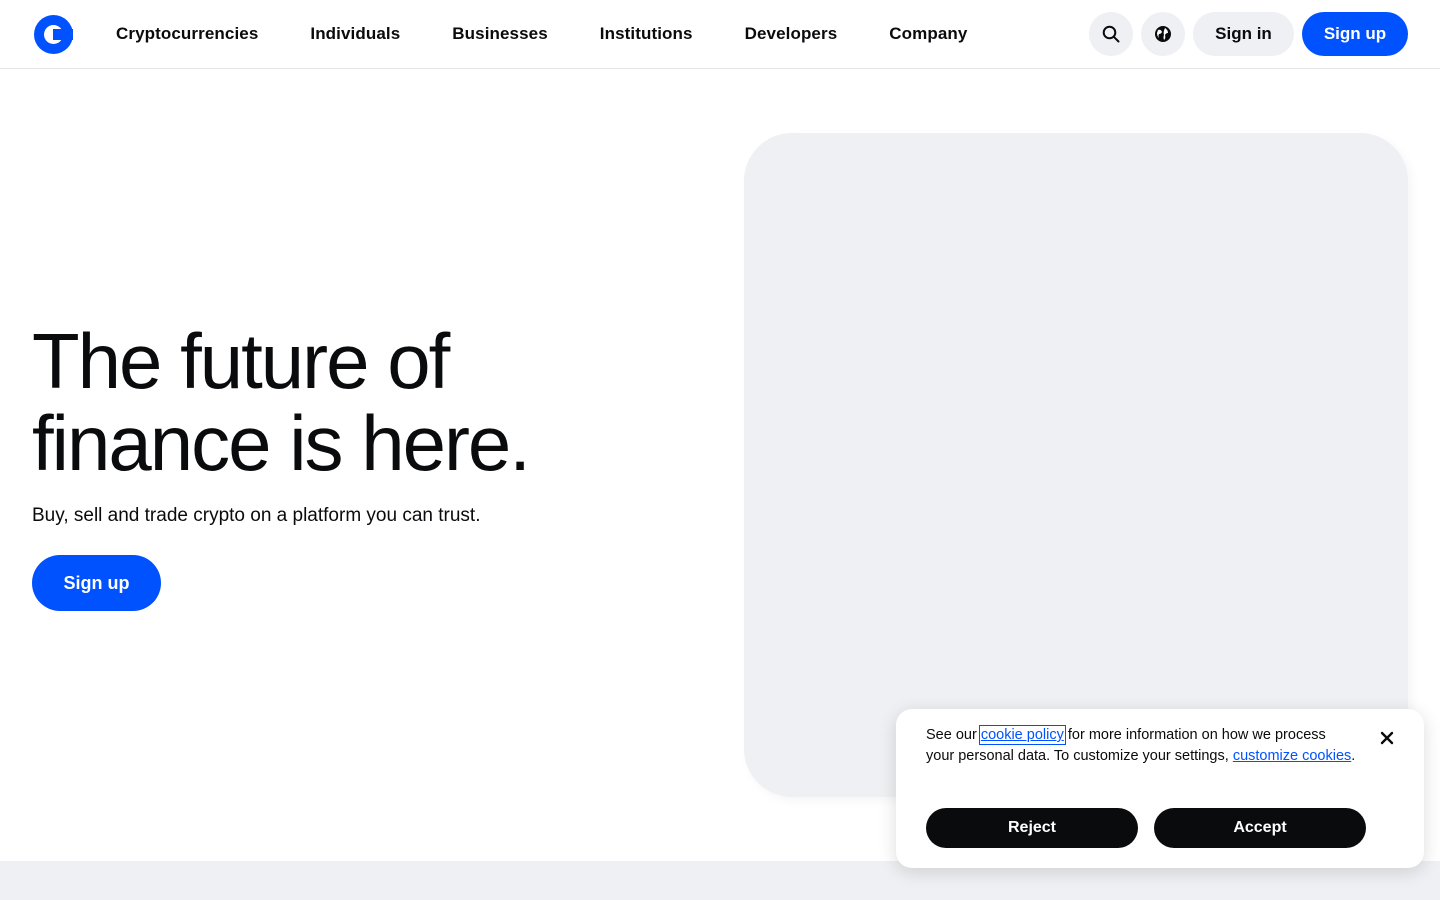  I want to click on nav-item-institutions: Institutions, so click(646, 34).